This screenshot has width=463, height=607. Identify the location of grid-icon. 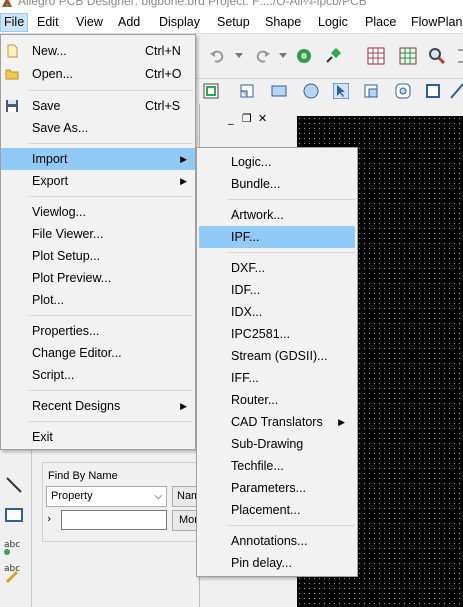
(376, 56).